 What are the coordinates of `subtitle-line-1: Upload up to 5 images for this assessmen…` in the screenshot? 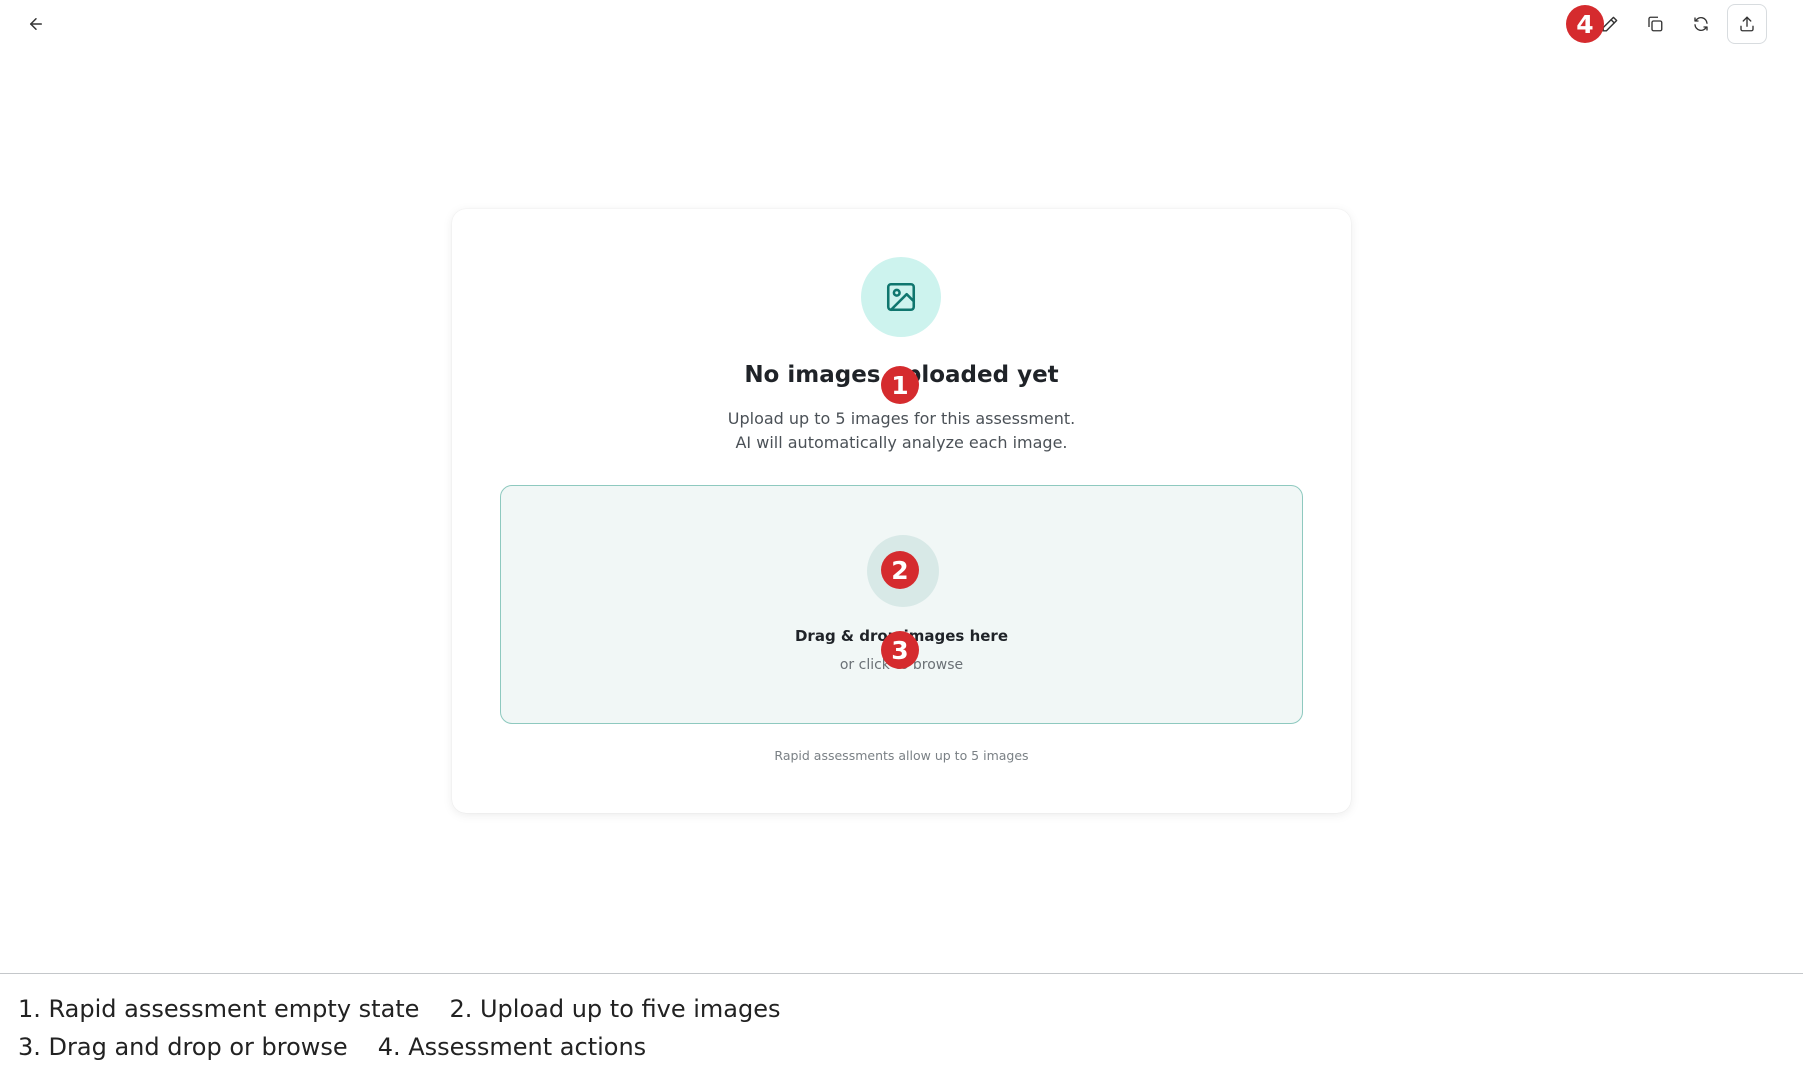 It's located at (901, 418).